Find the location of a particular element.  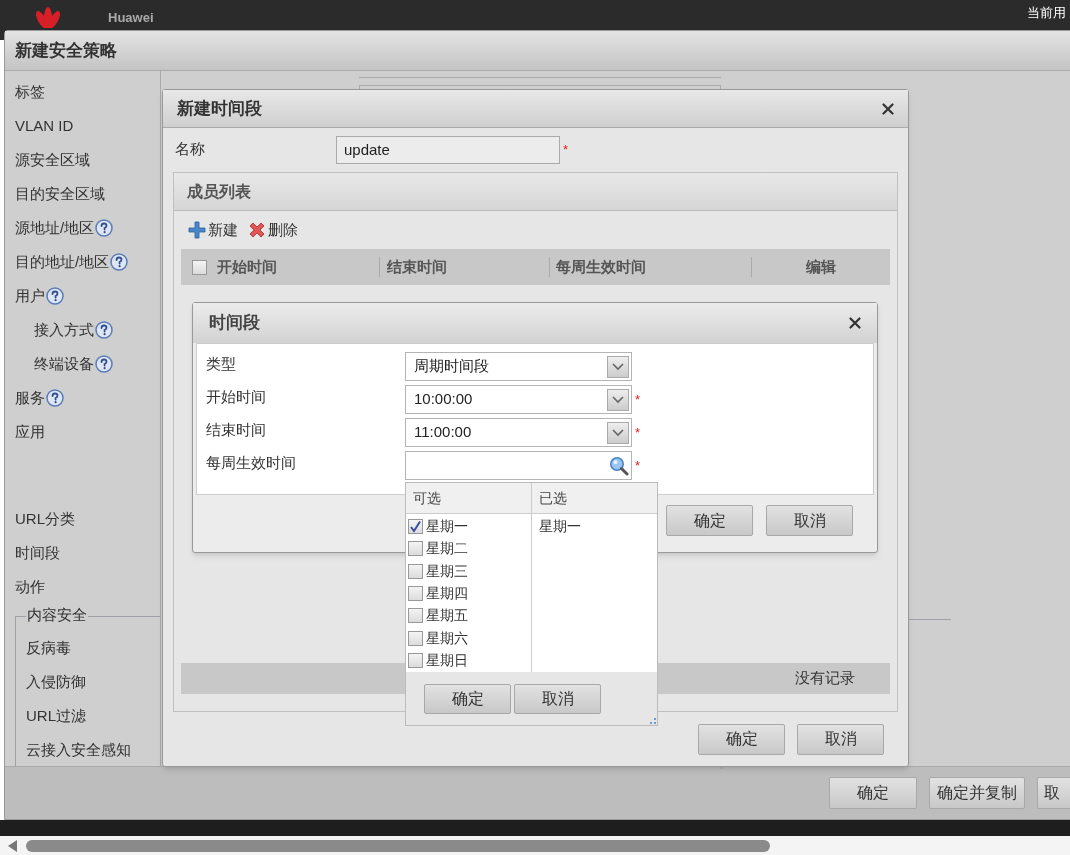

column-header: 编辑 is located at coordinates (821, 266).